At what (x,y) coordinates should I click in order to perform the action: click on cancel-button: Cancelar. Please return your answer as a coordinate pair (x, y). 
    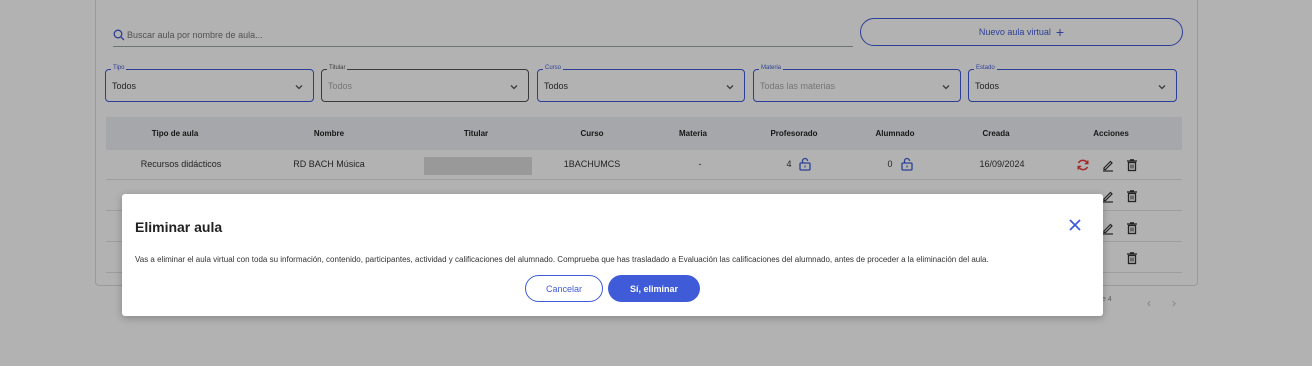
    Looking at the image, I should click on (564, 288).